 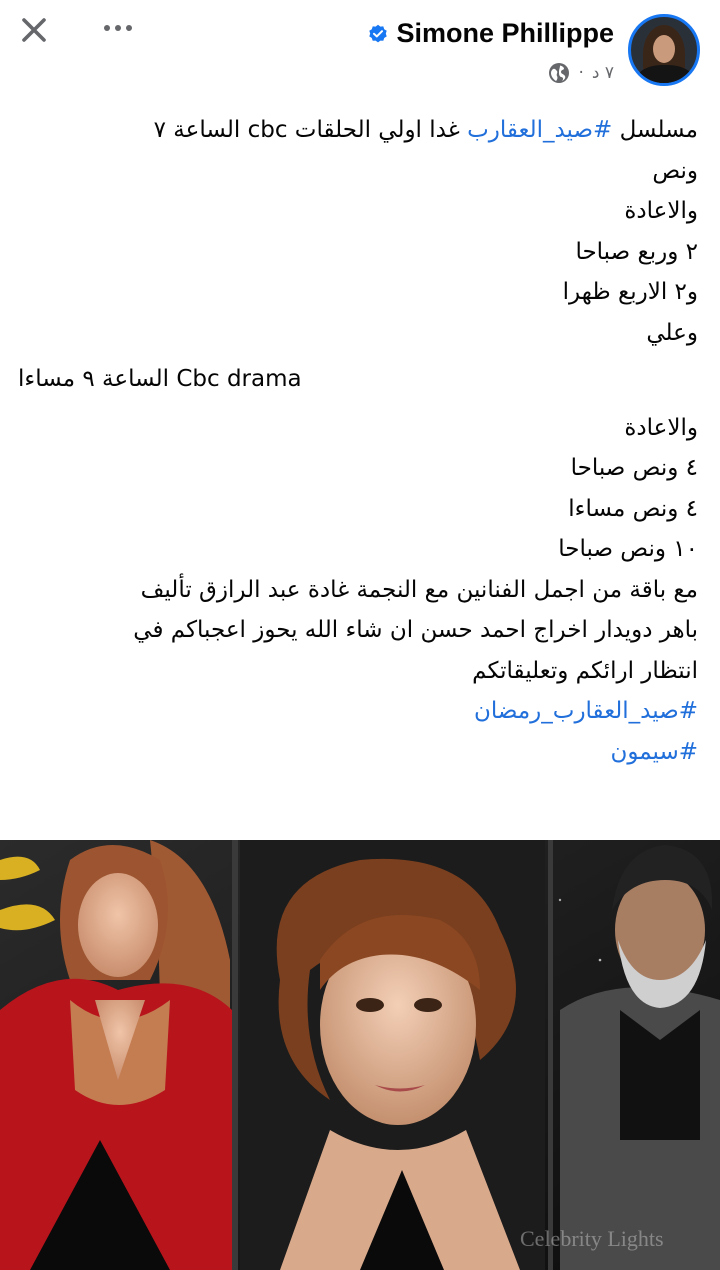 What do you see at coordinates (592, 1238) in the screenshot?
I see `image-watermark: Celebrity Lights` at bounding box center [592, 1238].